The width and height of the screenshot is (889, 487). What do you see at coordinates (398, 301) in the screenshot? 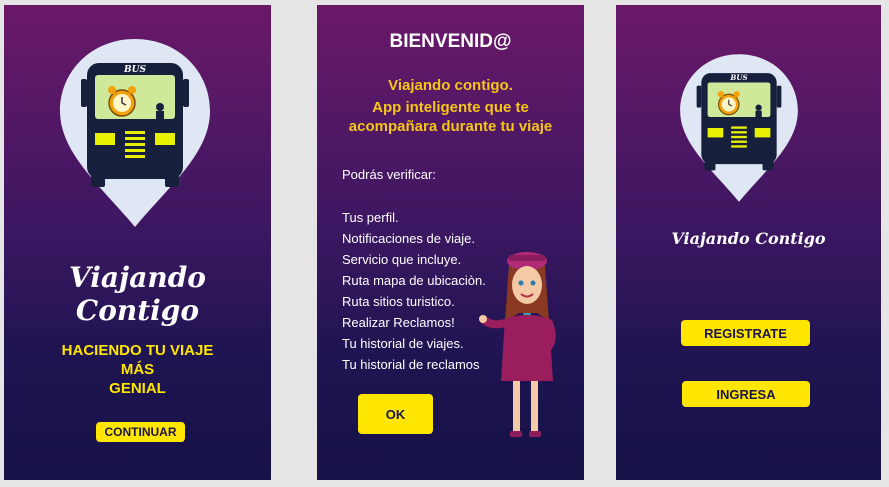
I see `list-item: Ruta sitios turistico.` at bounding box center [398, 301].